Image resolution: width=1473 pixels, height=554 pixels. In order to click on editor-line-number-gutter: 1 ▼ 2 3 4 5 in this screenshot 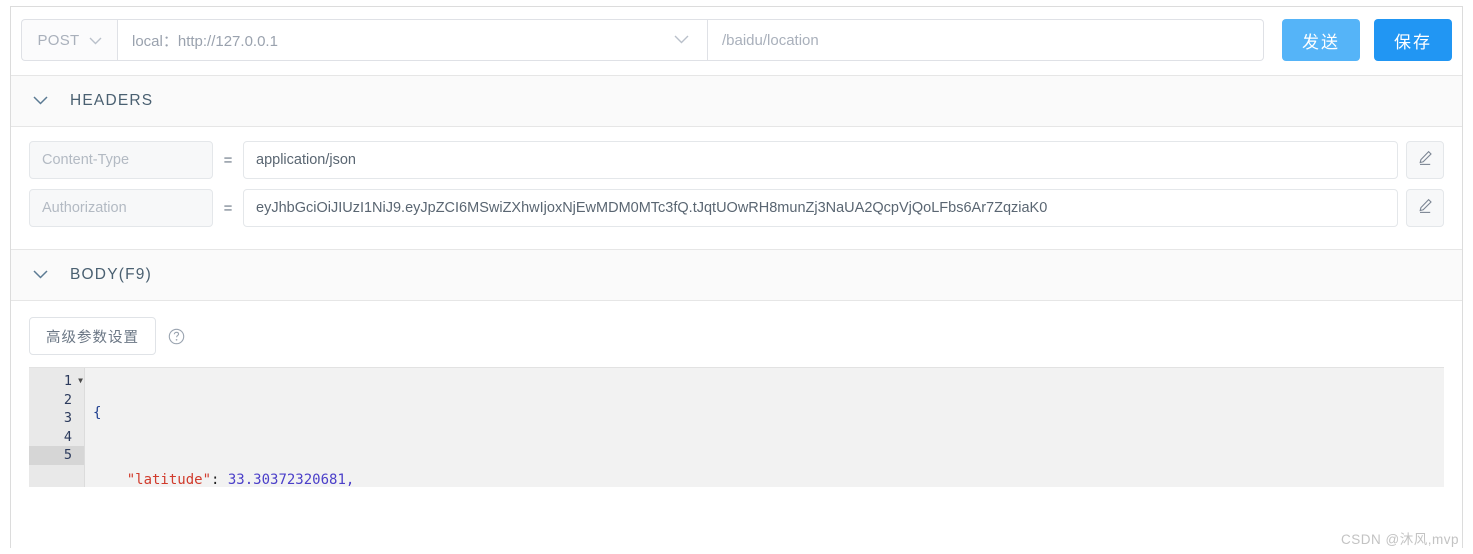, I will do `click(57, 427)`.